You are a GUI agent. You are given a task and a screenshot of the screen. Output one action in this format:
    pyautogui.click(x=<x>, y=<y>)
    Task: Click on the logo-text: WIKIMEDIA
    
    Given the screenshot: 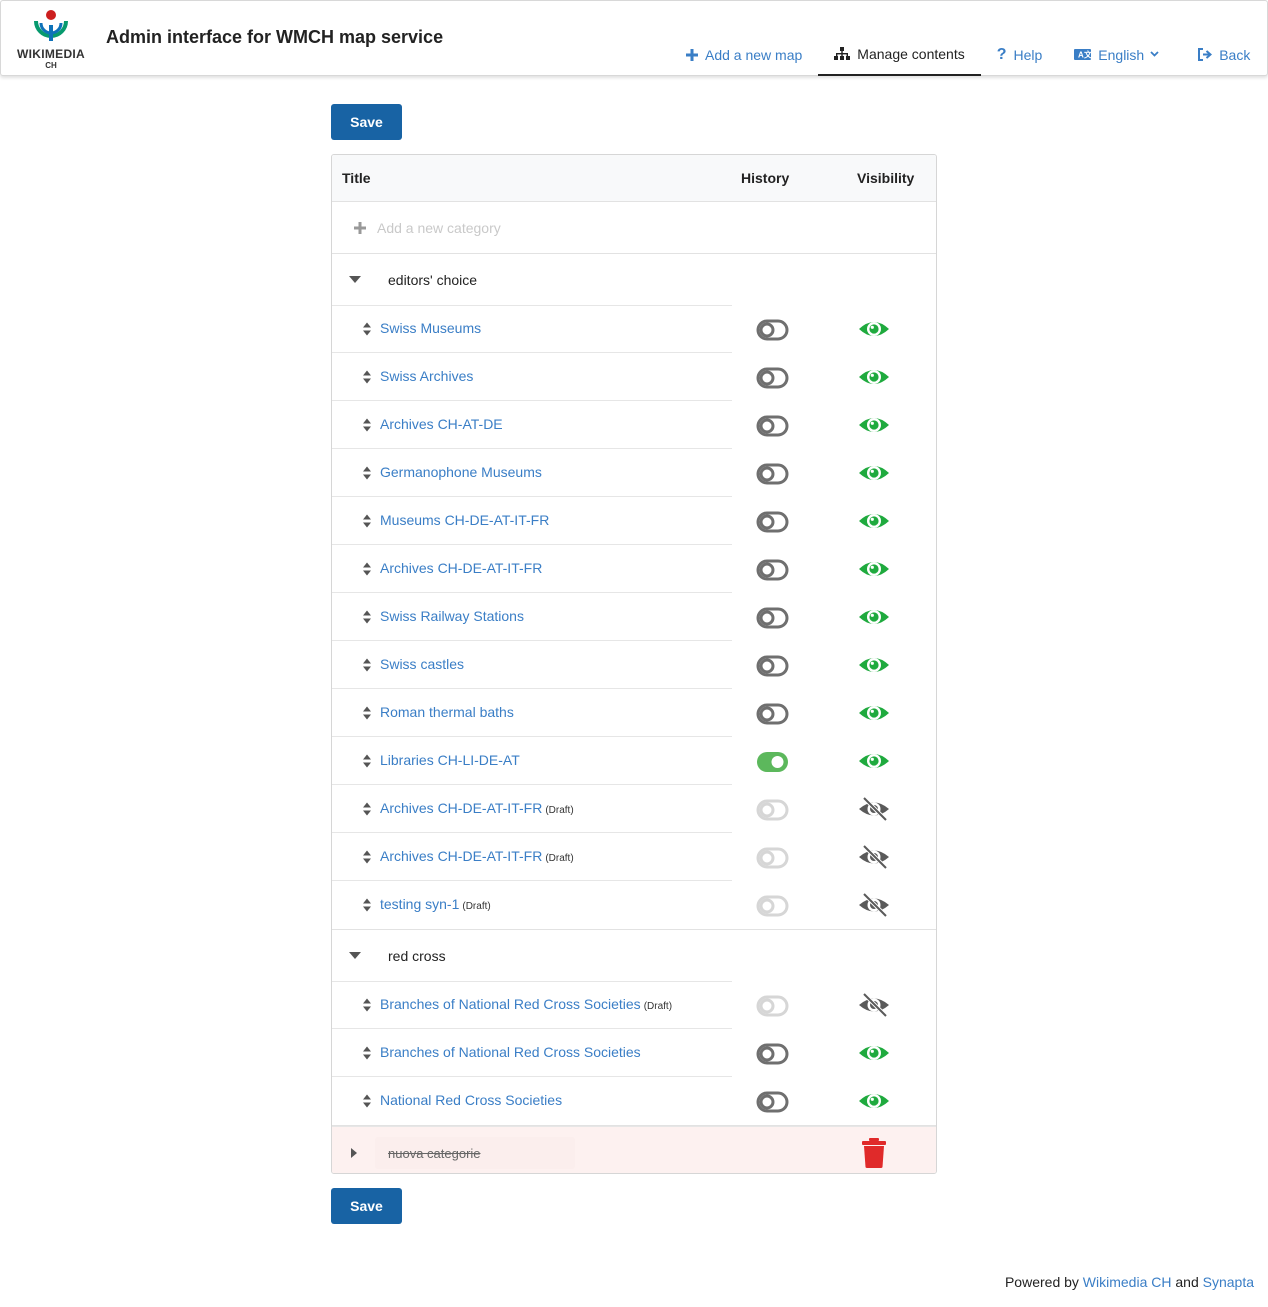 What is the action you would take?
    pyautogui.click(x=51, y=54)
    